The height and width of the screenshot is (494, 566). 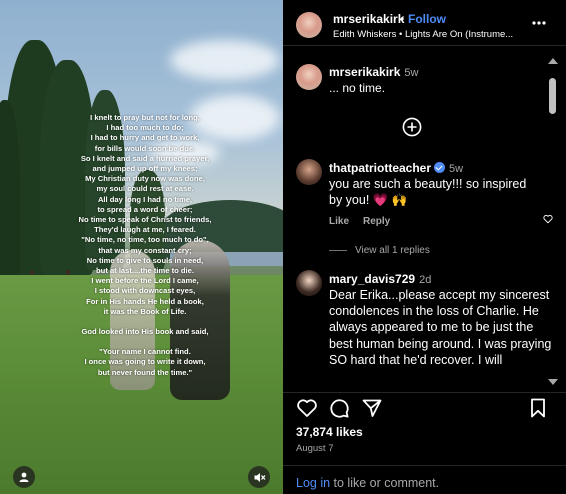 I want to click on poem-line: that was my constant cry;, so click(x=145, y=250).